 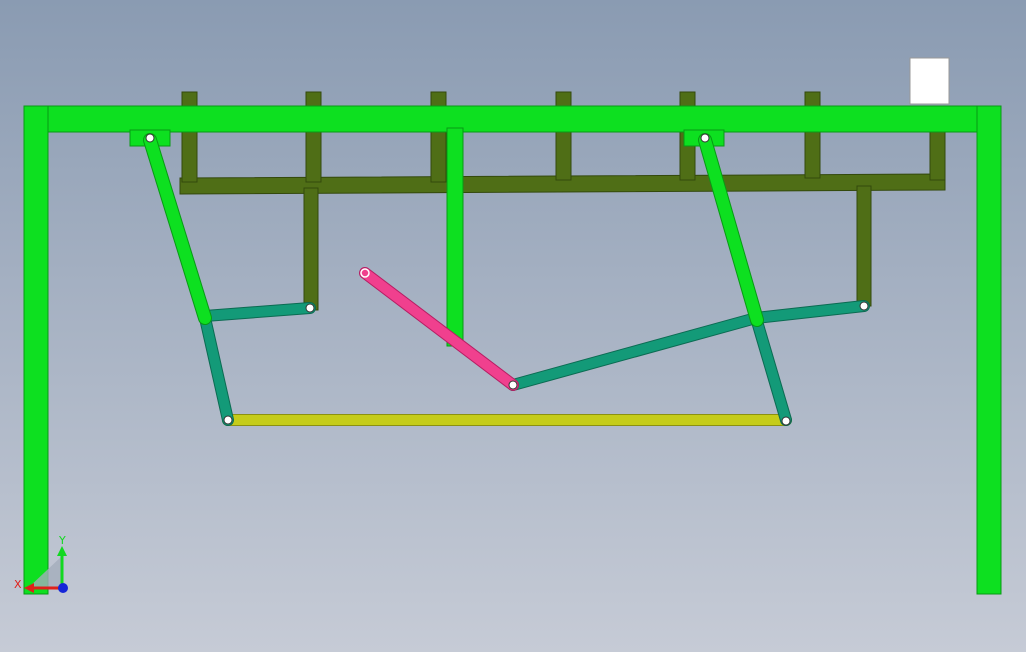 I want to click on rail-post-right, so click(x=864, y=246).